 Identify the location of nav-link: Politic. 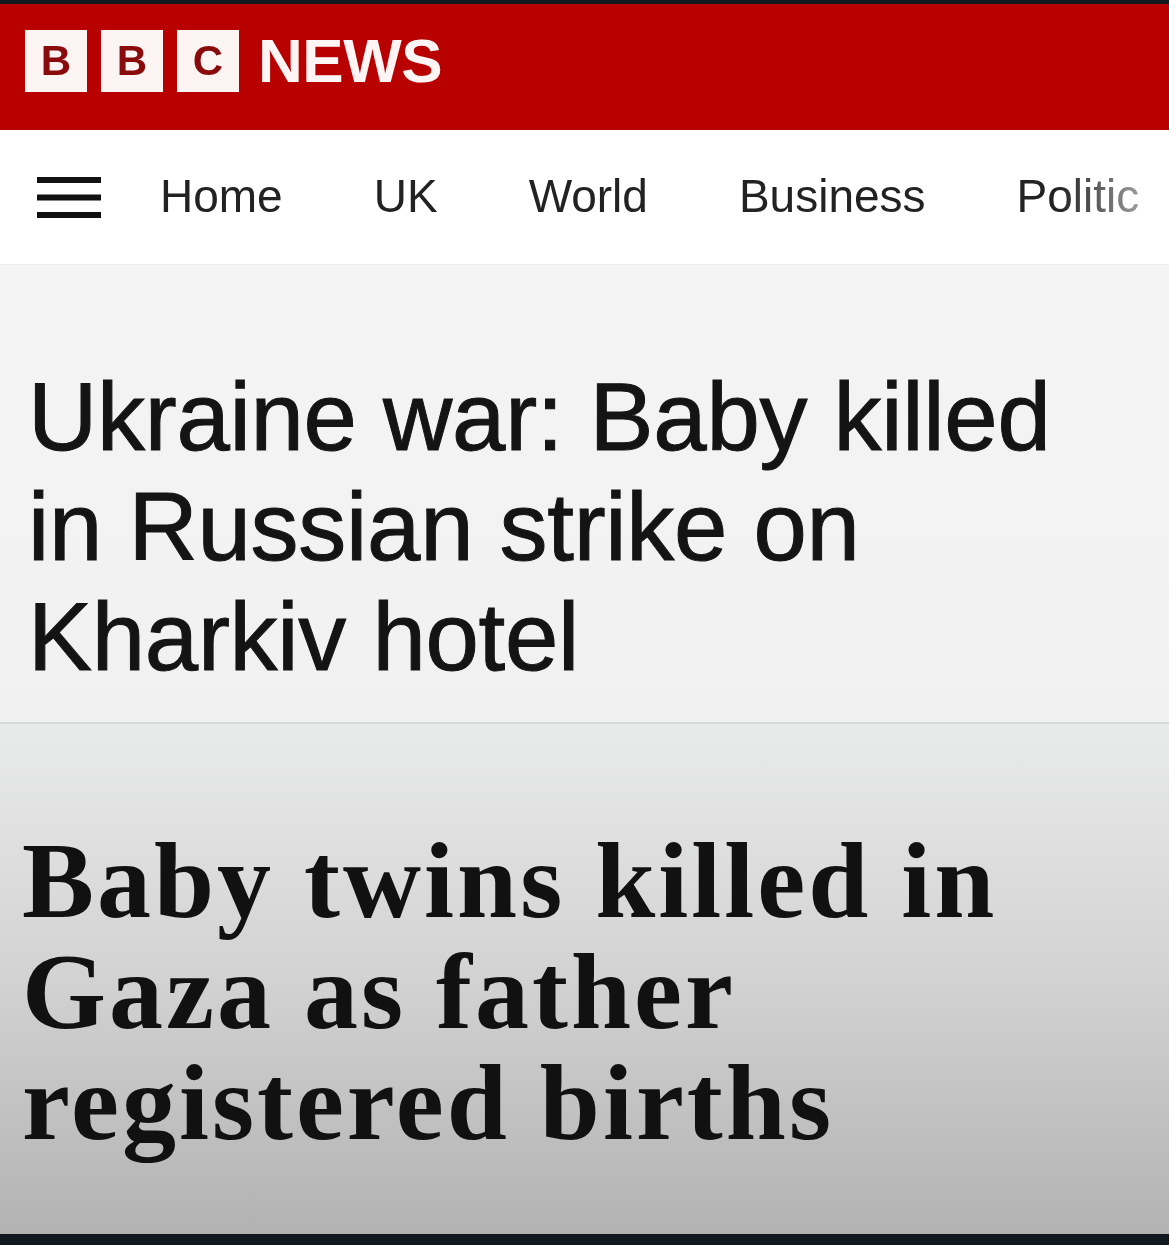
(1078, 197).